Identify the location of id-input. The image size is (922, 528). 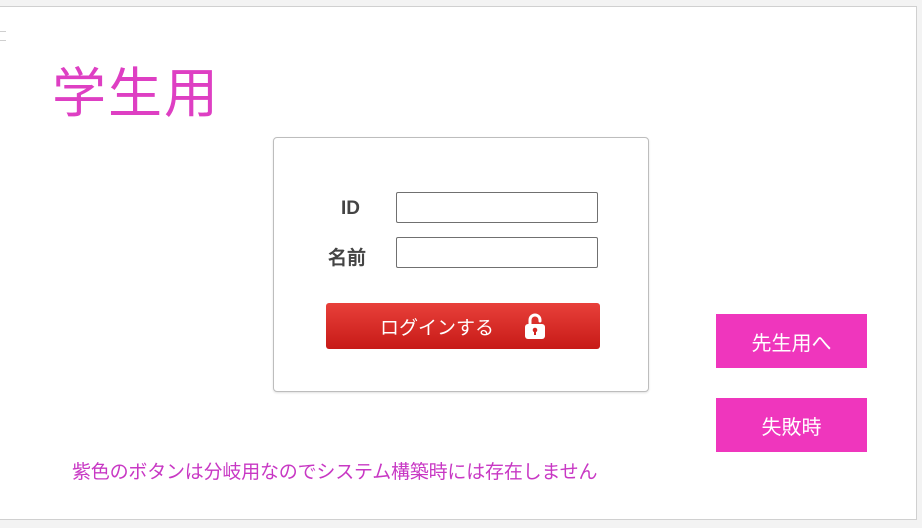
(497, 207).